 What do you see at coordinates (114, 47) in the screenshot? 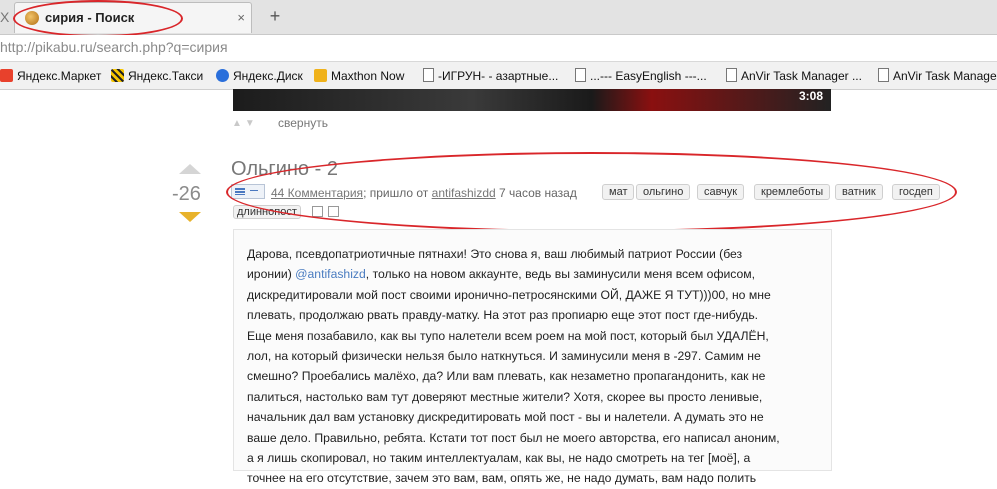
I see `address-url: http://pikabu.ru/search.php?q=сирия` at bounding box center [114, 47].